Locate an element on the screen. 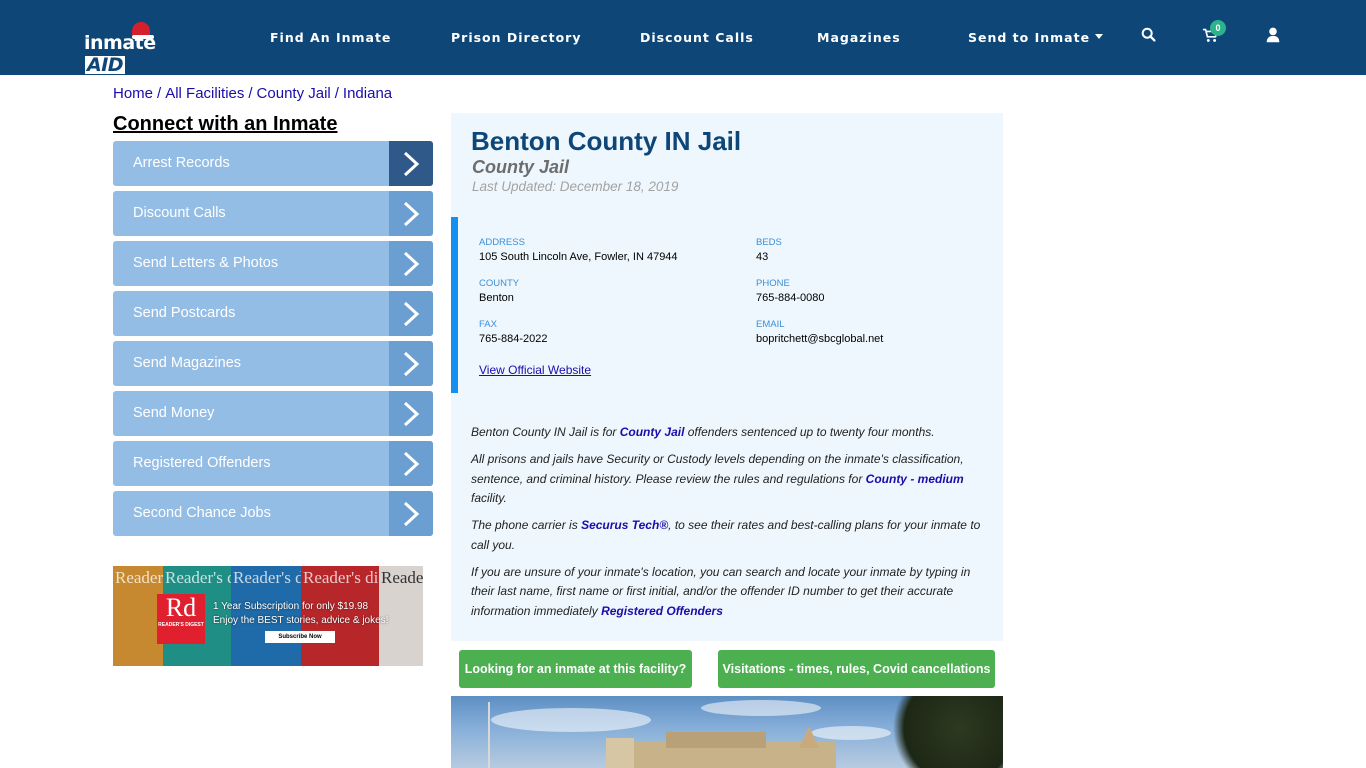 The width and height of the screenshot is (1366, 768). breadcrumb: Home / All Facilities / County Jail / Indiana is located at coordinates (252, 93).